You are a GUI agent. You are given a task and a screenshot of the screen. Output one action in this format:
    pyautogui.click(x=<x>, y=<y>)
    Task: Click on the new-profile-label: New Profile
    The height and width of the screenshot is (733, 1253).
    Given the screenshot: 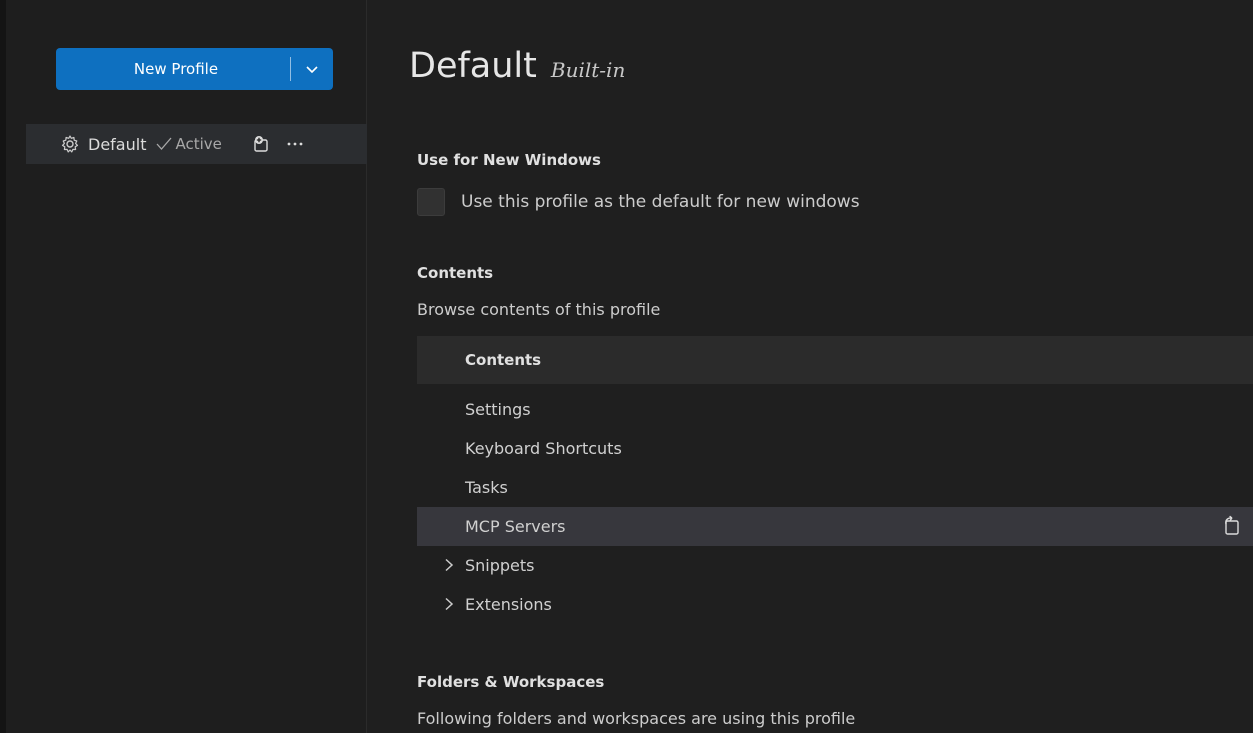 What is the action you would take?
    pyautogui.click(x=176, y=69)
    